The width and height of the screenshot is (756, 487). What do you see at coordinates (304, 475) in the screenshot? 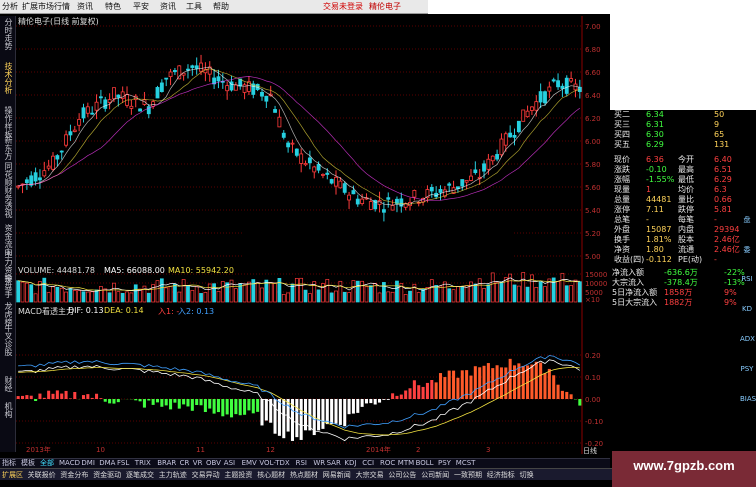
I see `bottom-tab: 热点题材` at bounding box center [304, 475].